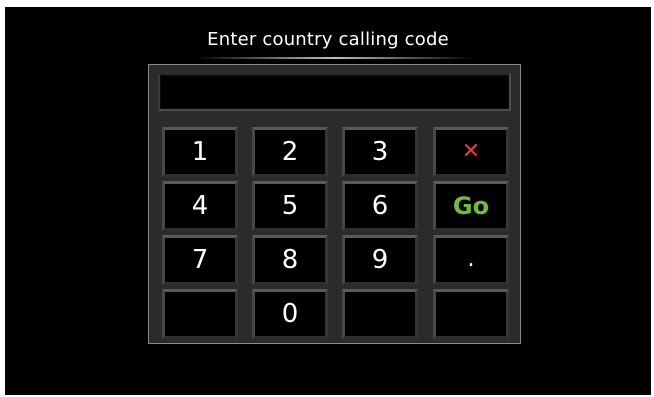  Describe the element at coordinates (200, 260) in the screenshot. I see `key-7: 7` at that location.